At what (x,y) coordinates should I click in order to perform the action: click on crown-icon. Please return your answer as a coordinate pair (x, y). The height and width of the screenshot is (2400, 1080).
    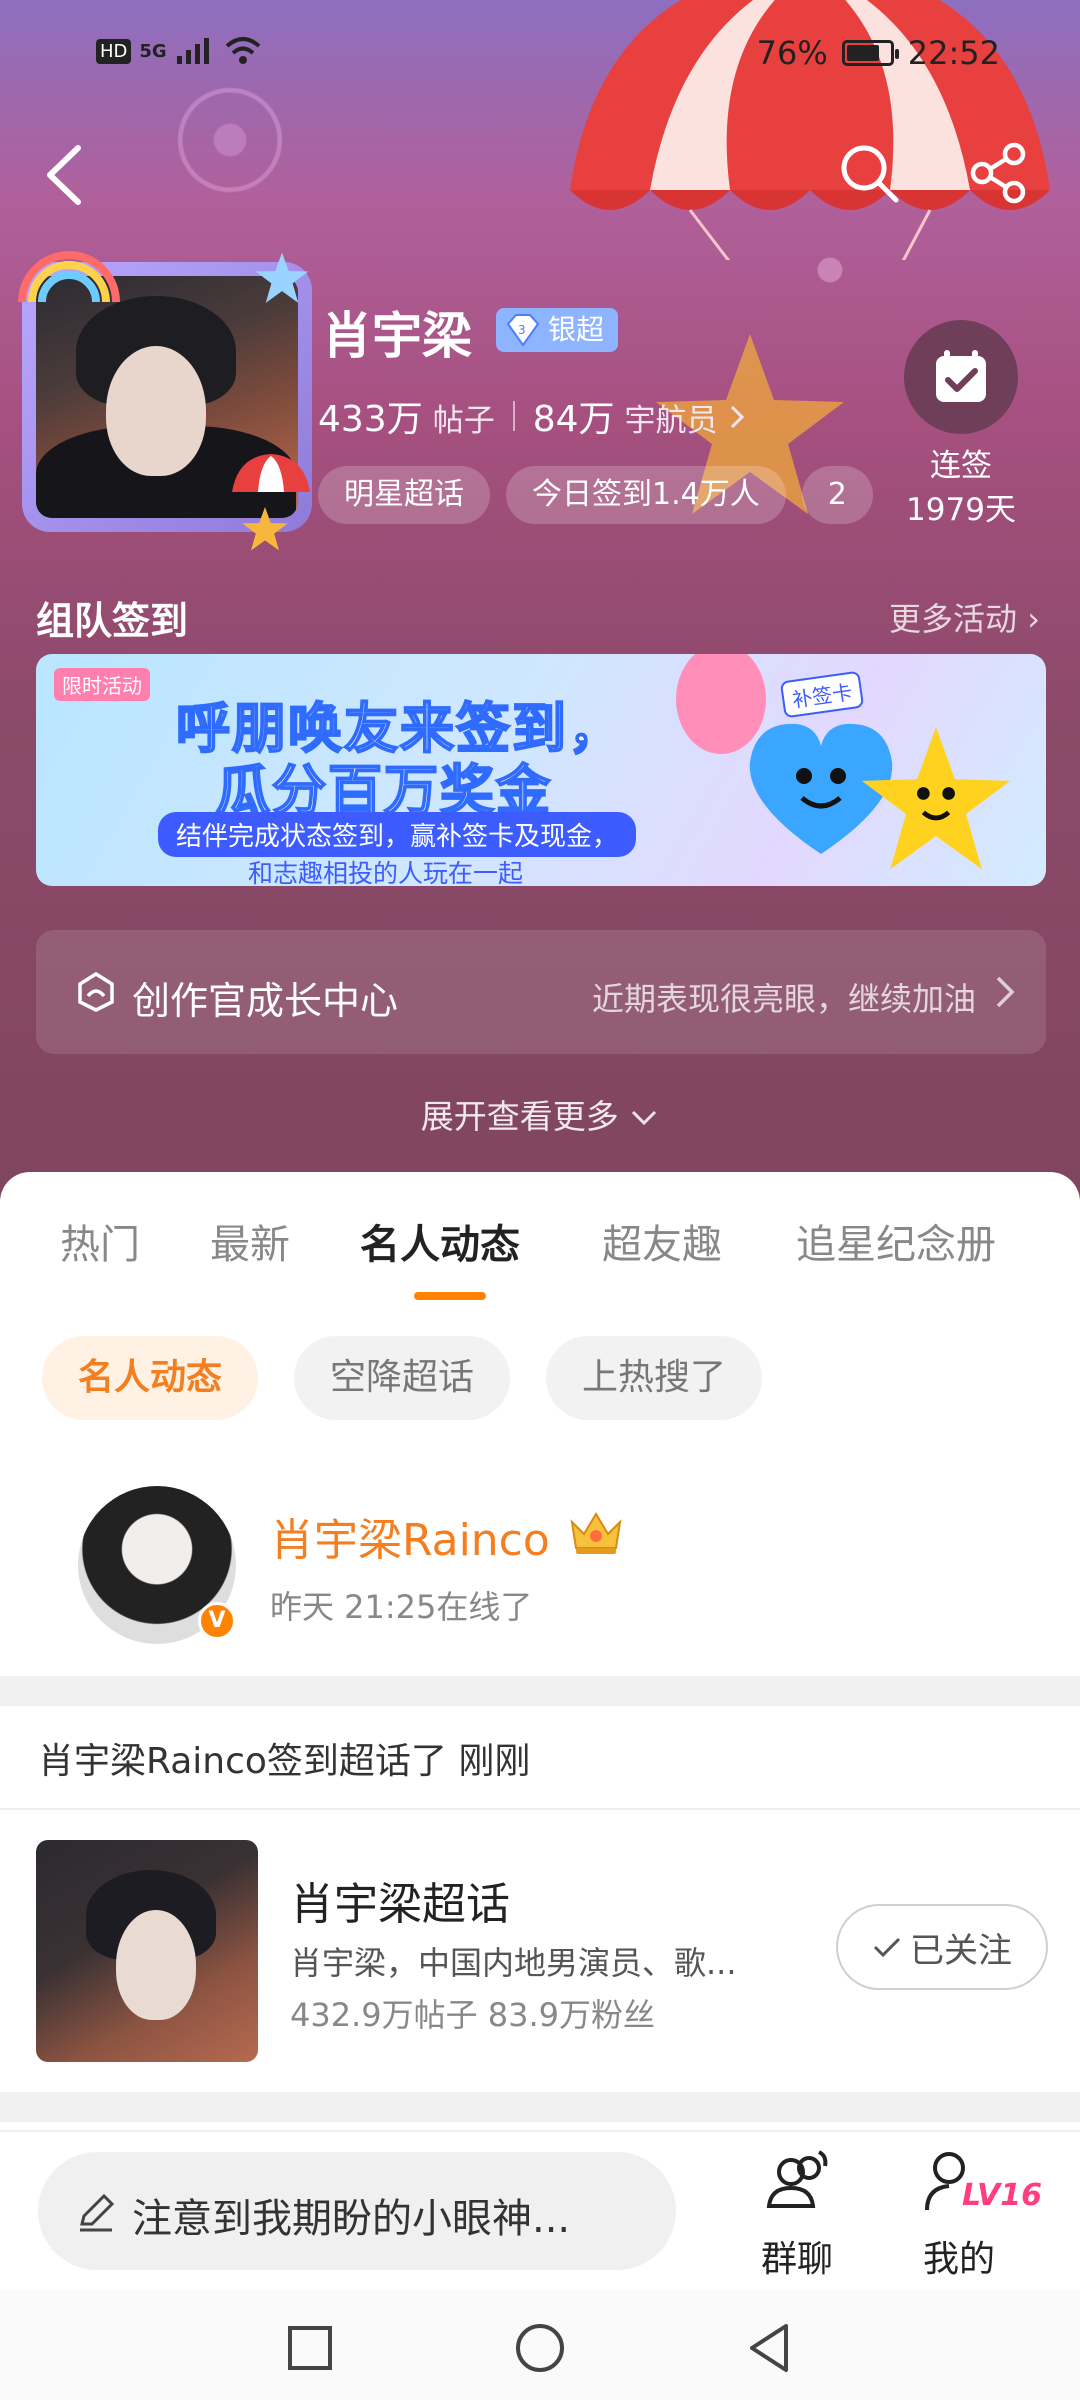
    Looking at the image, I should click on (596, 1533).